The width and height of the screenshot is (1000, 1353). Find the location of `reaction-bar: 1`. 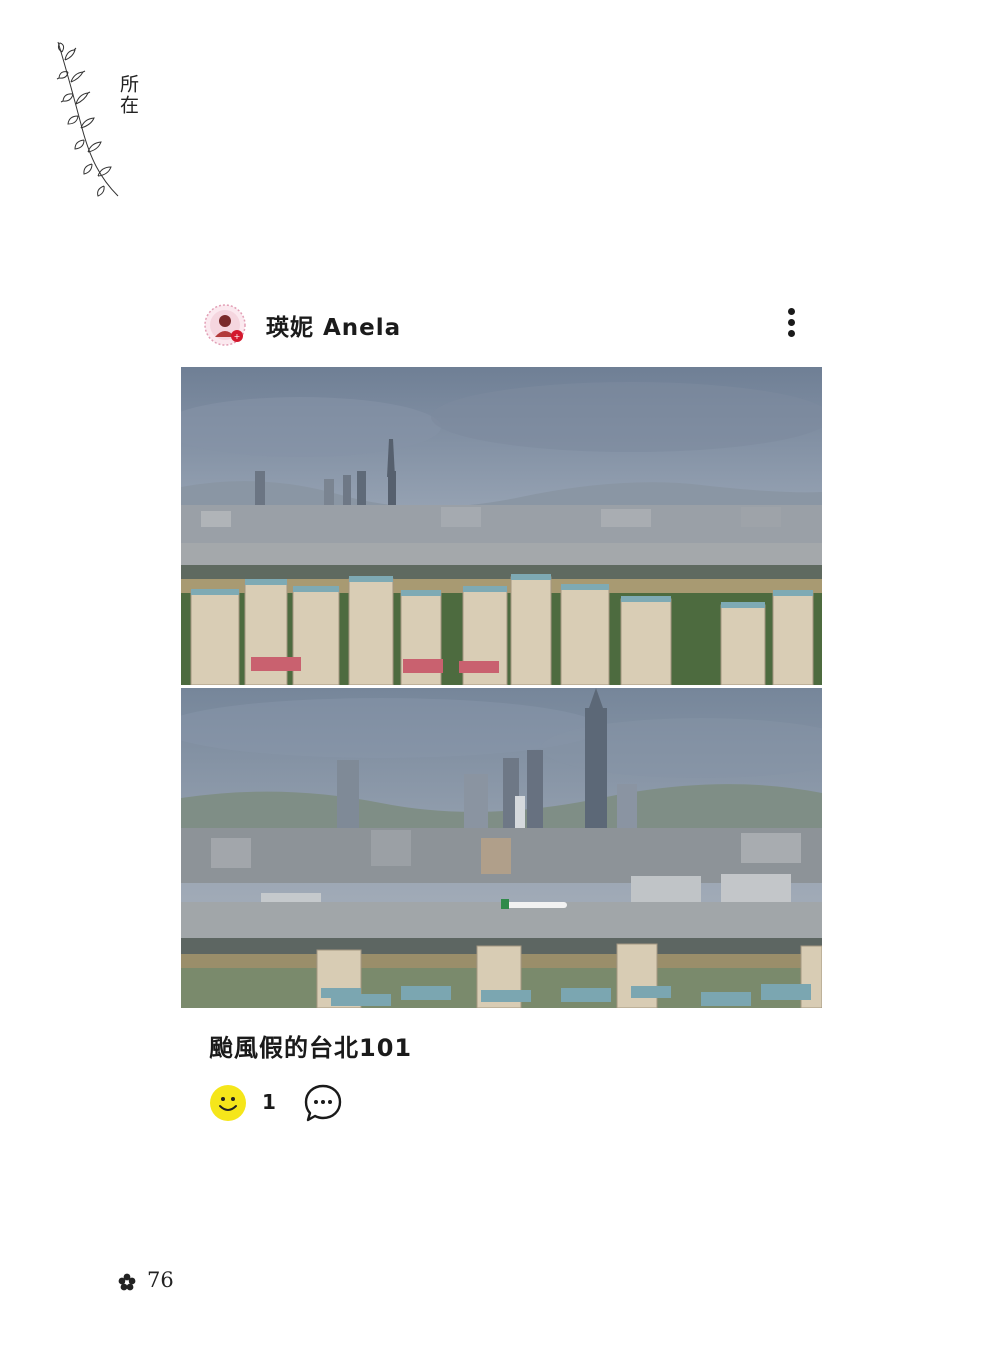

reaction-bar: 1 is located at coordinates (309, 1102).